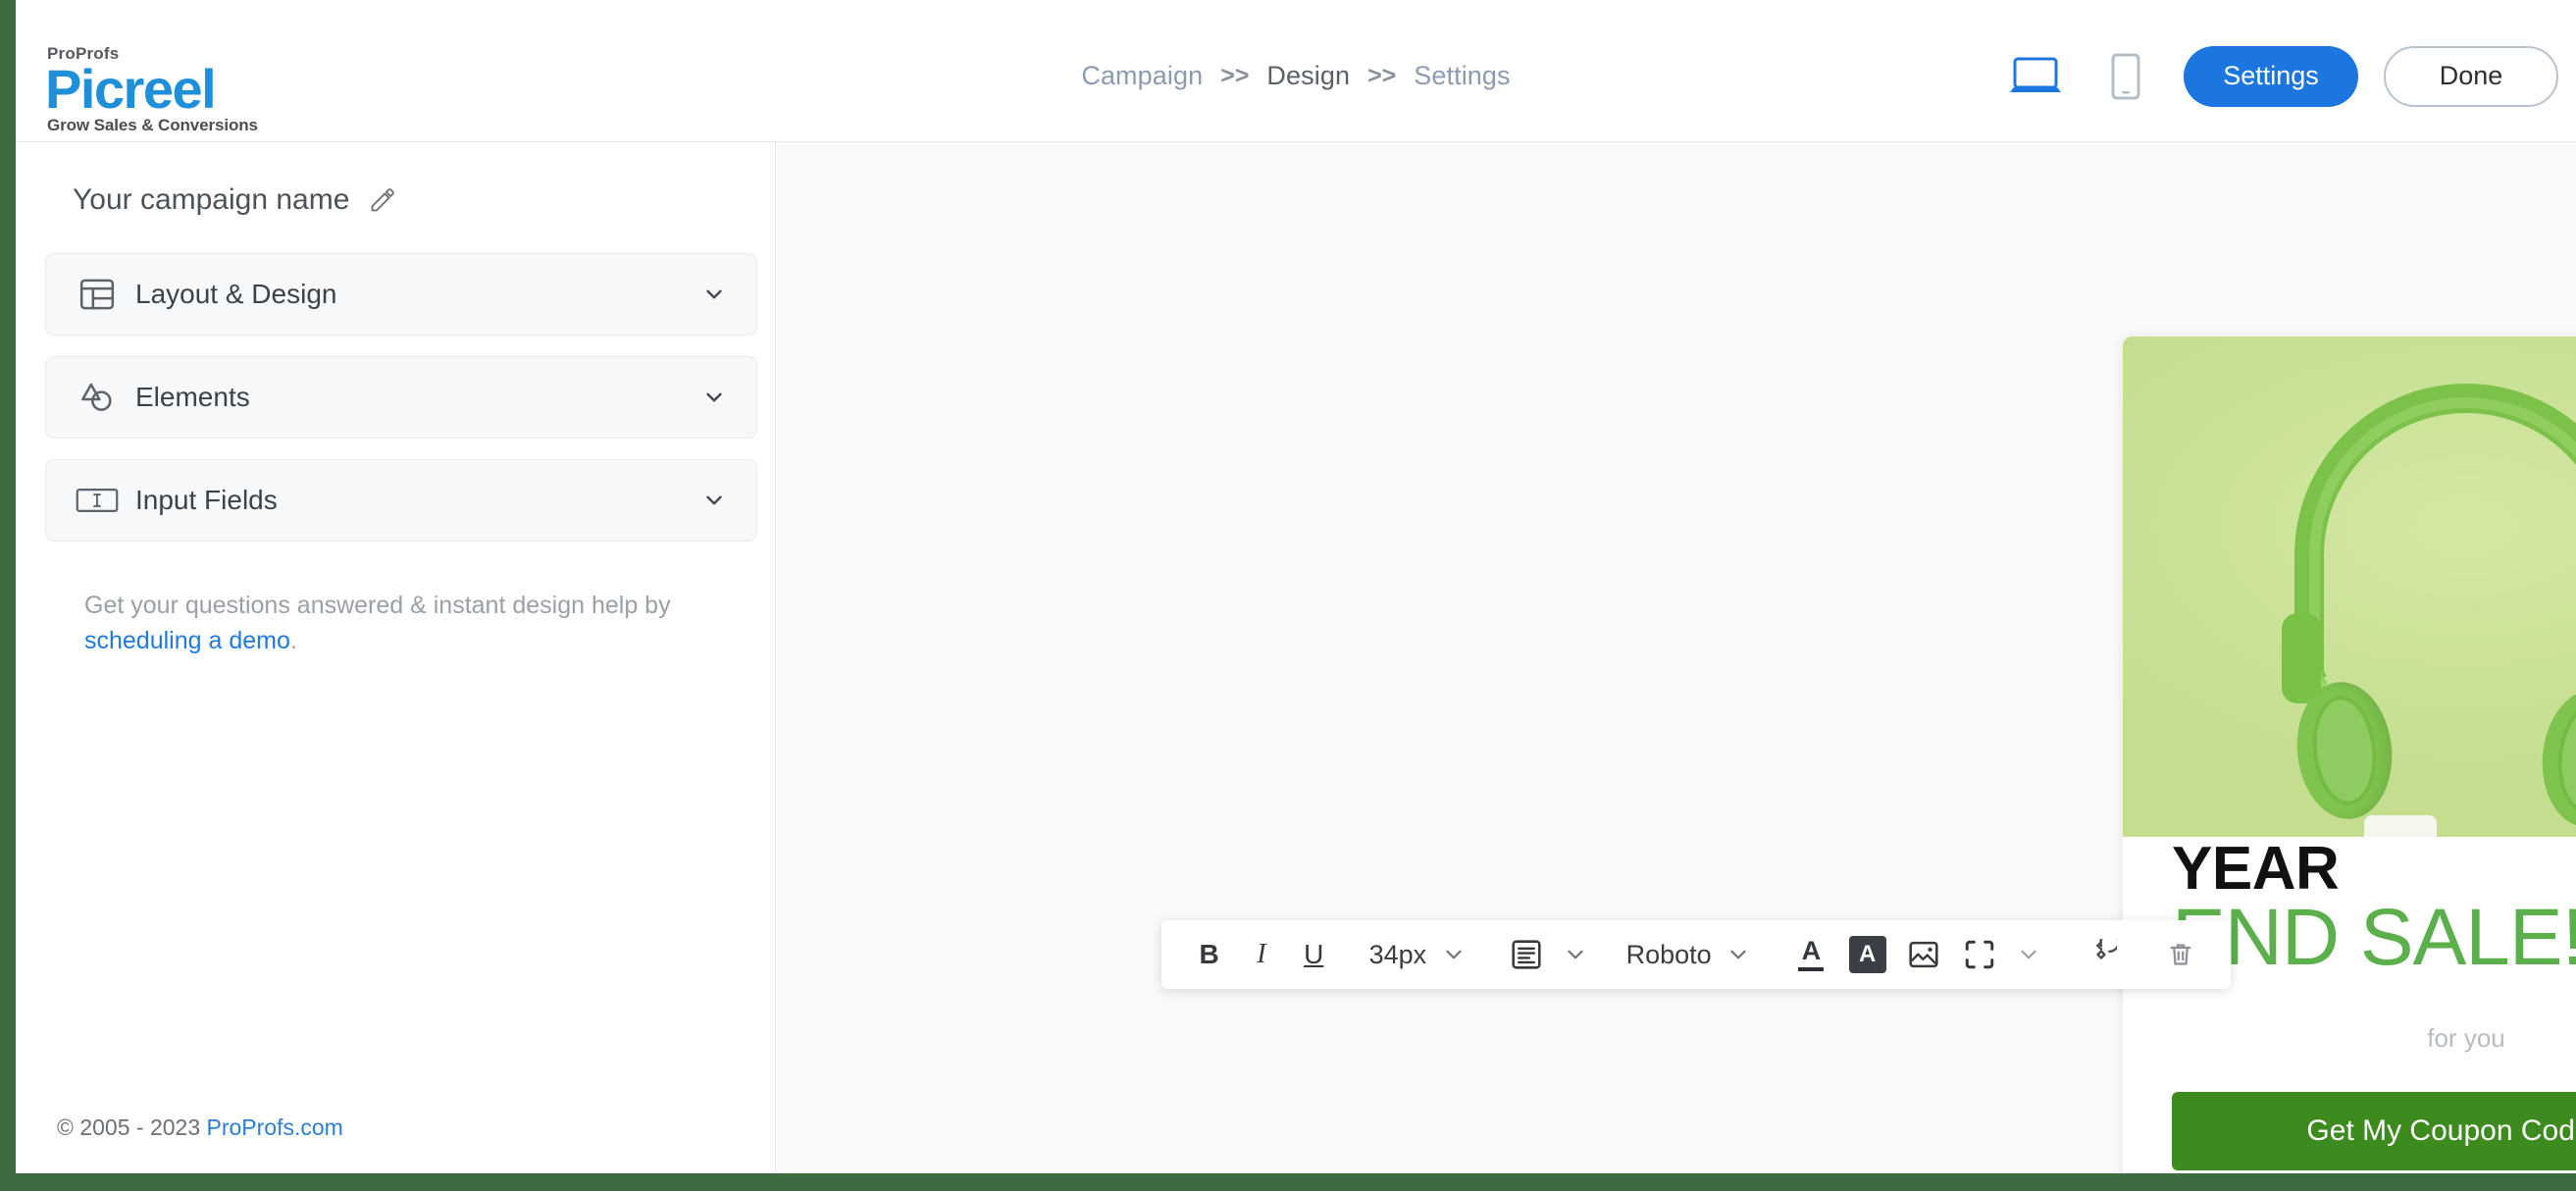 The height and width of the screenshot is (1191, 2576). I want to click on headline-line-2: END SALE!, so click(2374, 938).